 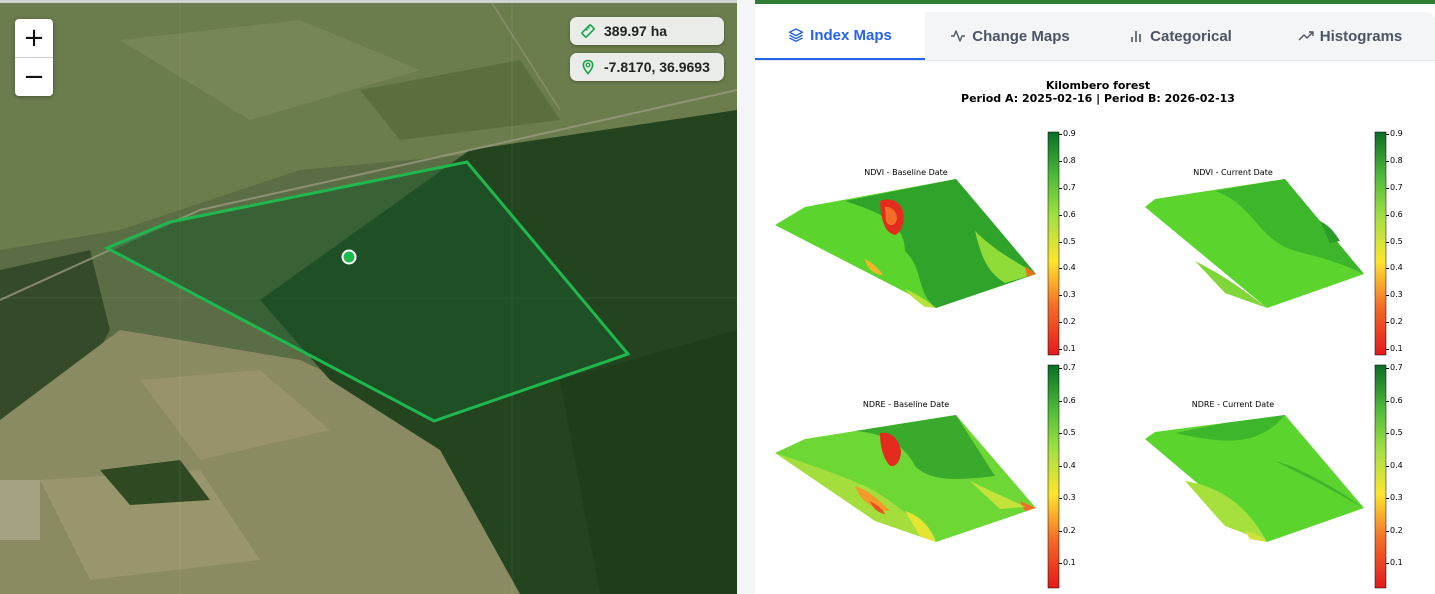 What do you see at coordinates (657, 67) in the screenshot?
I see `coordinate-value: -7.8170, 36.9693` at bounding box center [657, 67].